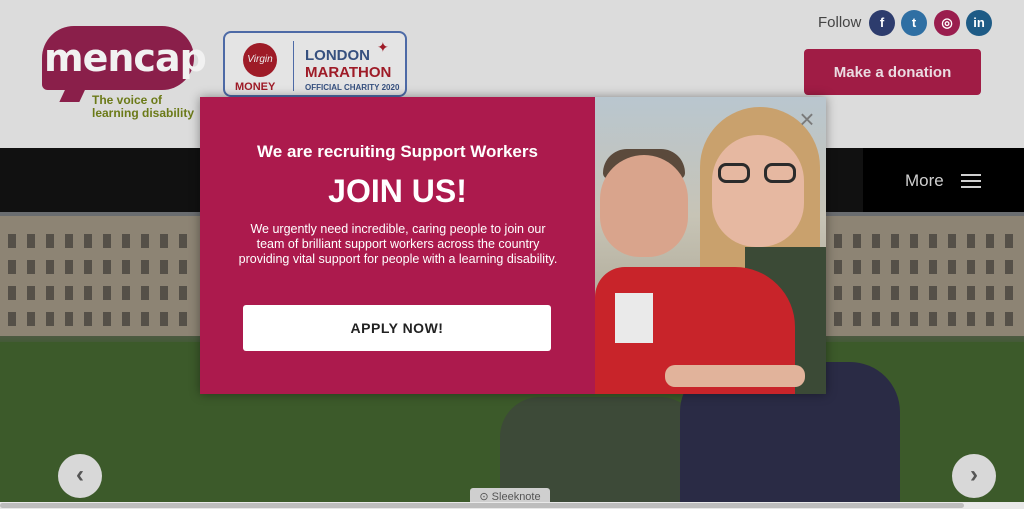 The width and height of the screenshot is (1024, 509). Describe the element at coordinates (925, 276) in the screenshot. I see `building-right` at that location.